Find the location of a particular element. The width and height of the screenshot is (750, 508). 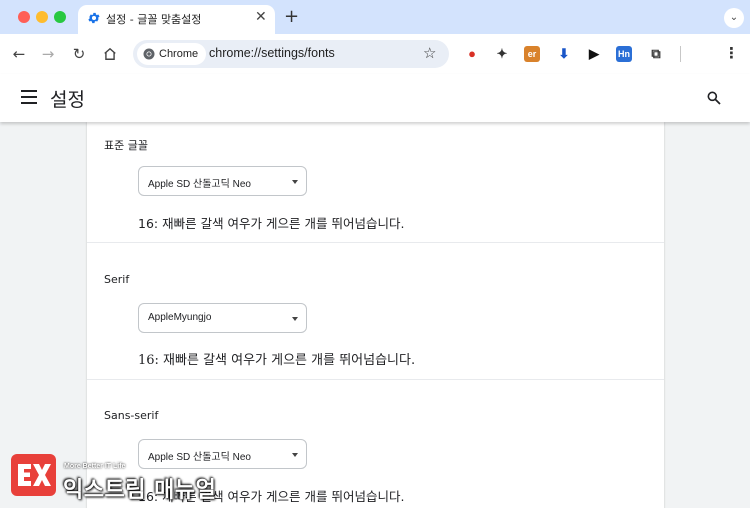

select-value: AppleMyungjo is located at coordinates (180, 317).